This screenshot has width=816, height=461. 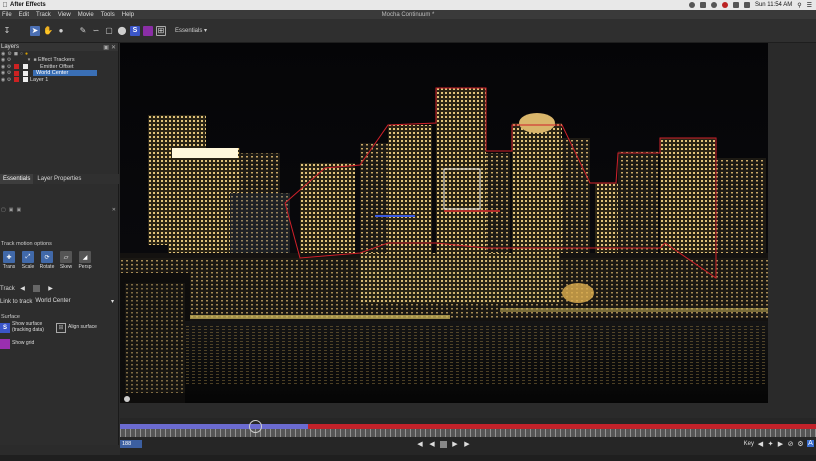 I want to click on transport-controls: ◀ ◀ ▶ ▶, so click(x=443, y=444).